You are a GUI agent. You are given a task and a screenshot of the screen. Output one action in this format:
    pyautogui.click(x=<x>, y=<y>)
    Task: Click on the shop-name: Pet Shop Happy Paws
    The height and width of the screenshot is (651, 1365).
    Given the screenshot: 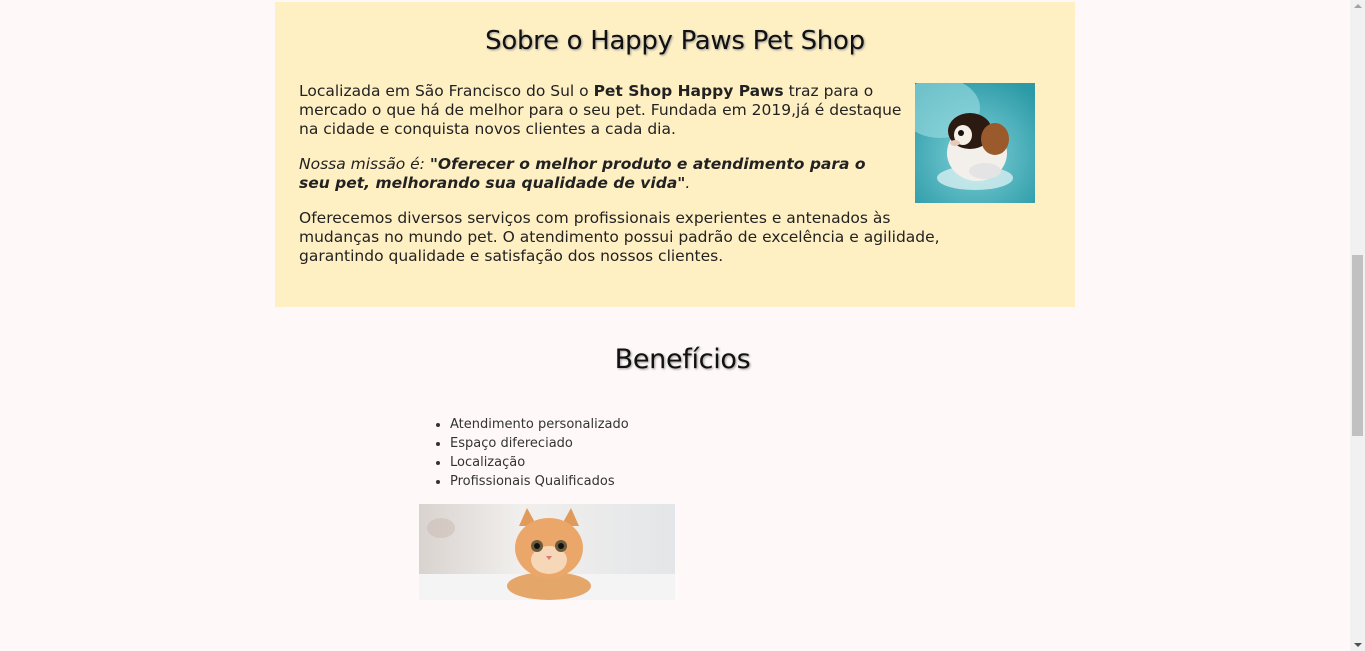 What is the action you would take?
    pyautogui.click(x=688, y=91)
    